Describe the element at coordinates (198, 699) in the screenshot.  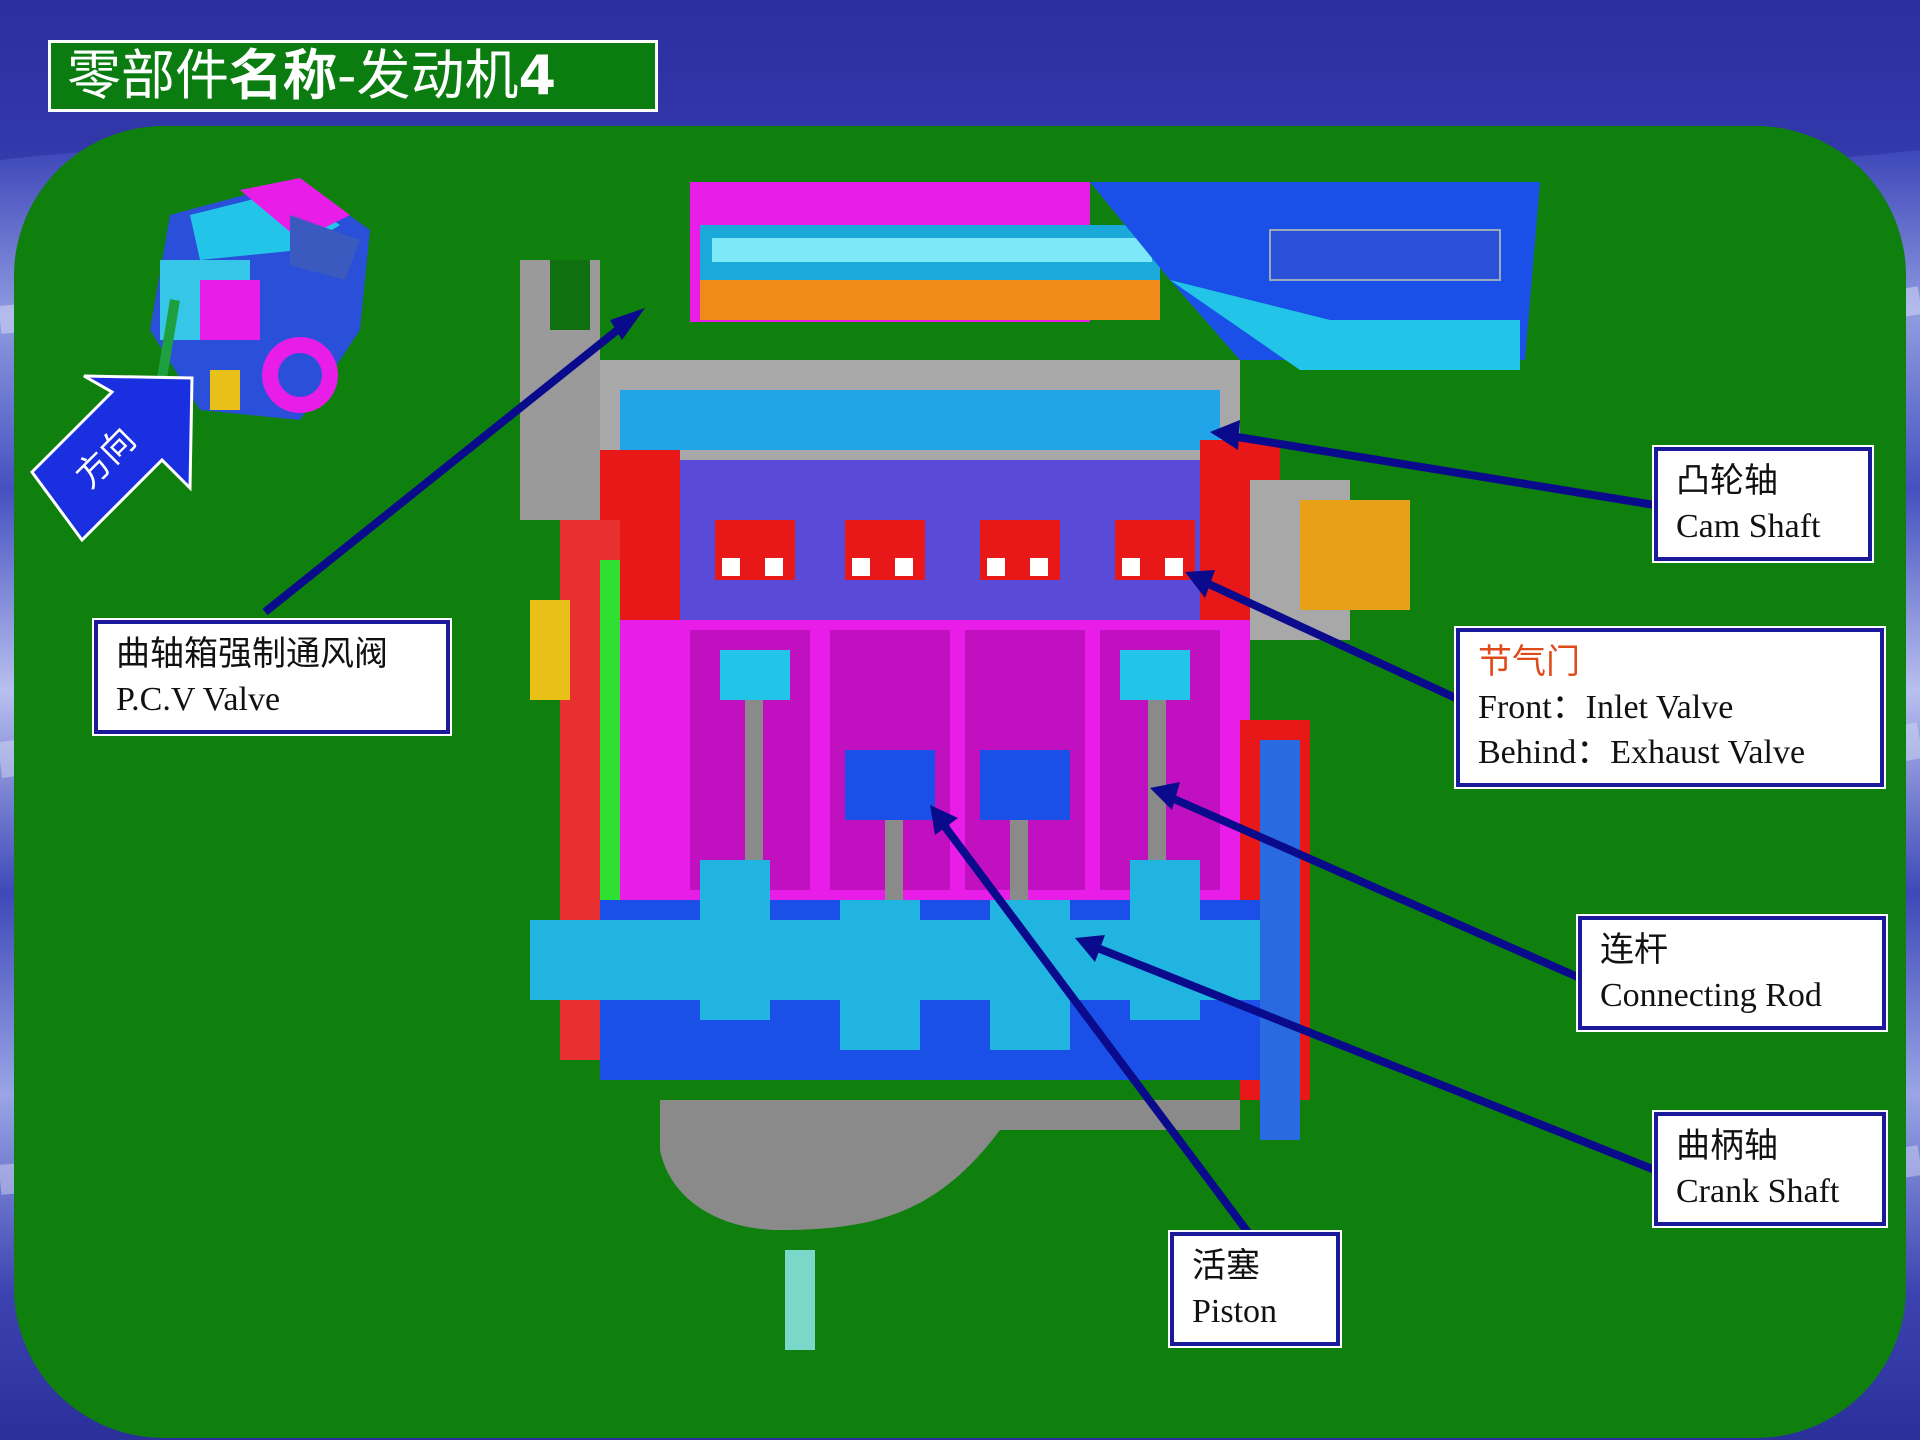
I see `pcv-valve-en: P.C.V Valve` at that location.